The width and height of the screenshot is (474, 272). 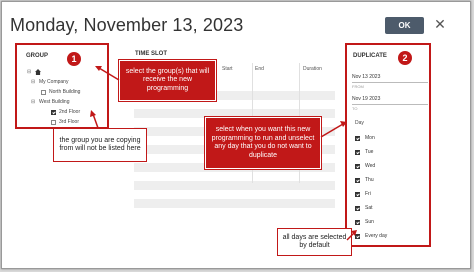 I want to click on tree-item-my-company: ⊟ My Company, so click(x=49, y=82).